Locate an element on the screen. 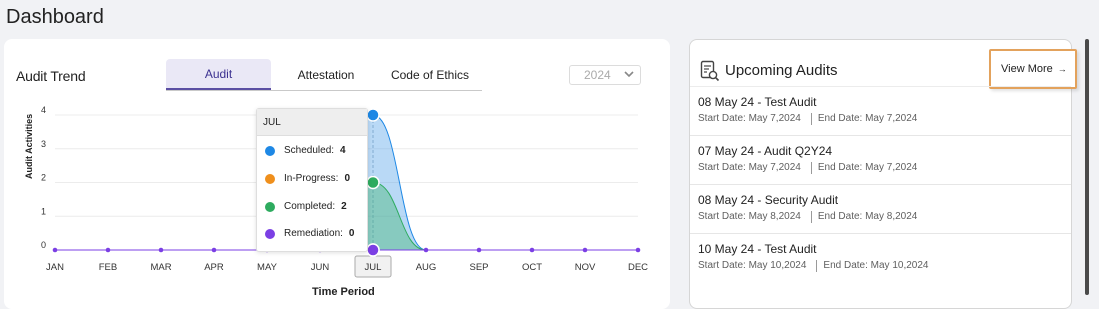  completed-dot-icon is located at coordinates (270, 206).